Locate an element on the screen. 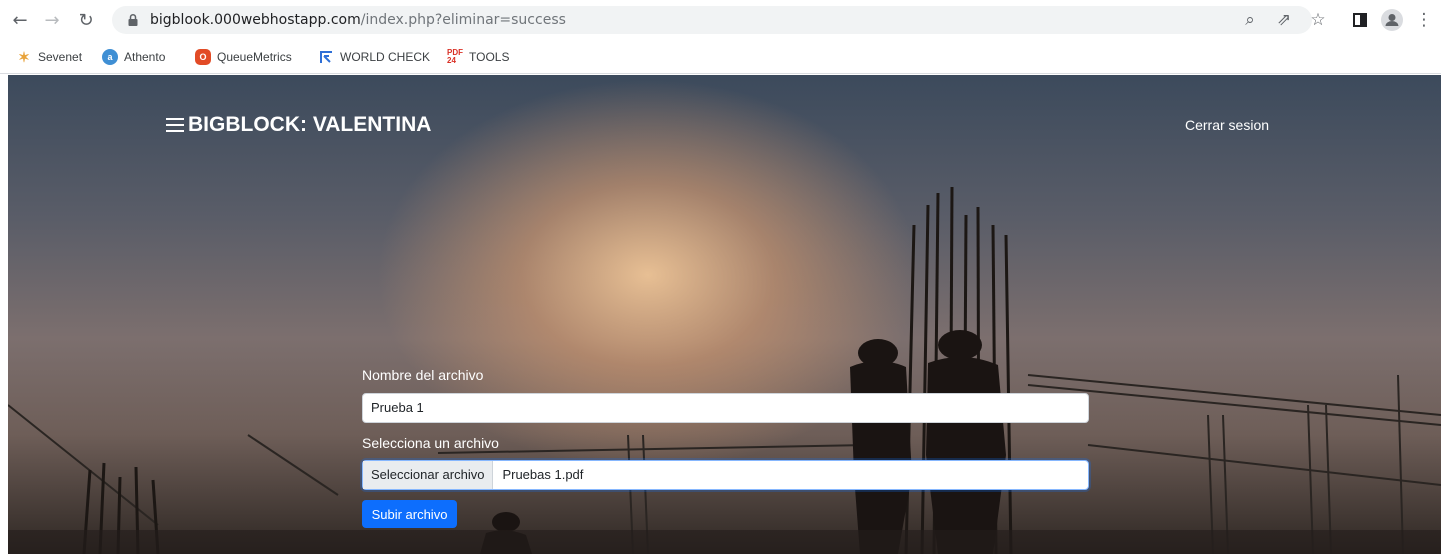  reload-icon: ↻ is located at coordinates (86, 20).